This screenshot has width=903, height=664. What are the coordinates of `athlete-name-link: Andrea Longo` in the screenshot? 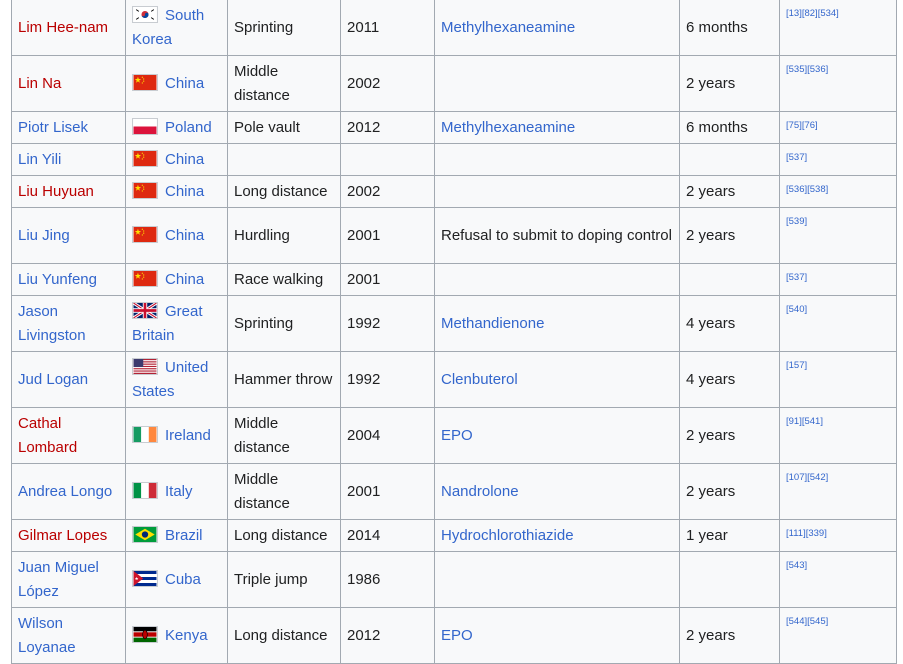 It's located at (65, 491).